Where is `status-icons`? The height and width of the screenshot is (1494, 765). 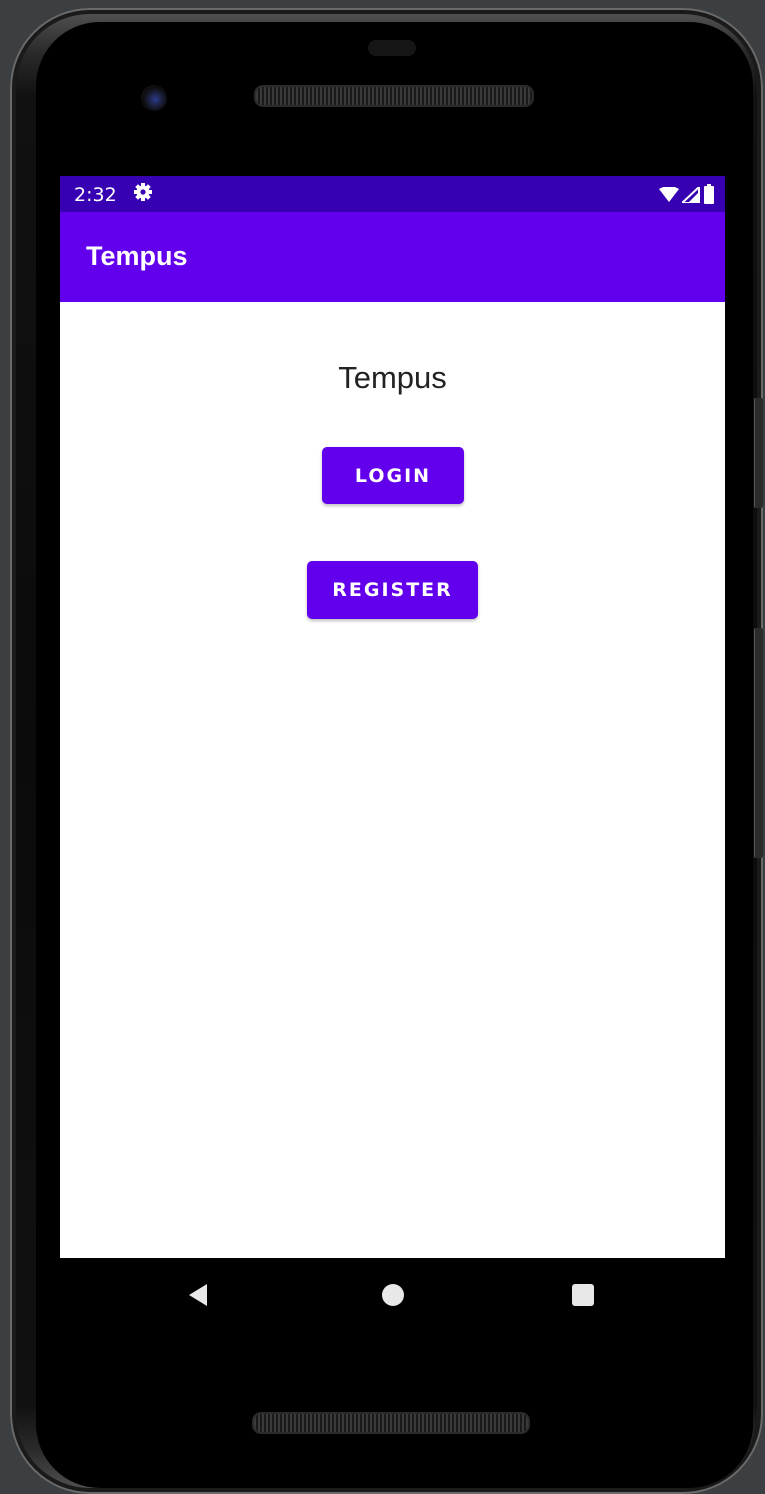
status-icons is located at coordinates (687, 196).